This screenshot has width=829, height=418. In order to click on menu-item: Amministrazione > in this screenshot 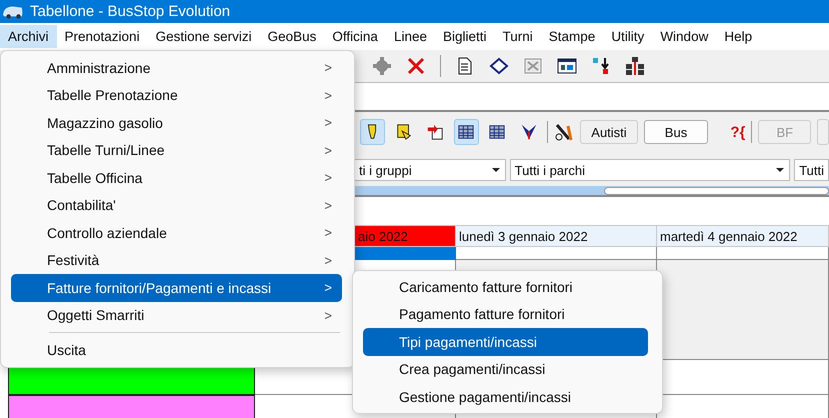, I will do `click(176, 68)`.